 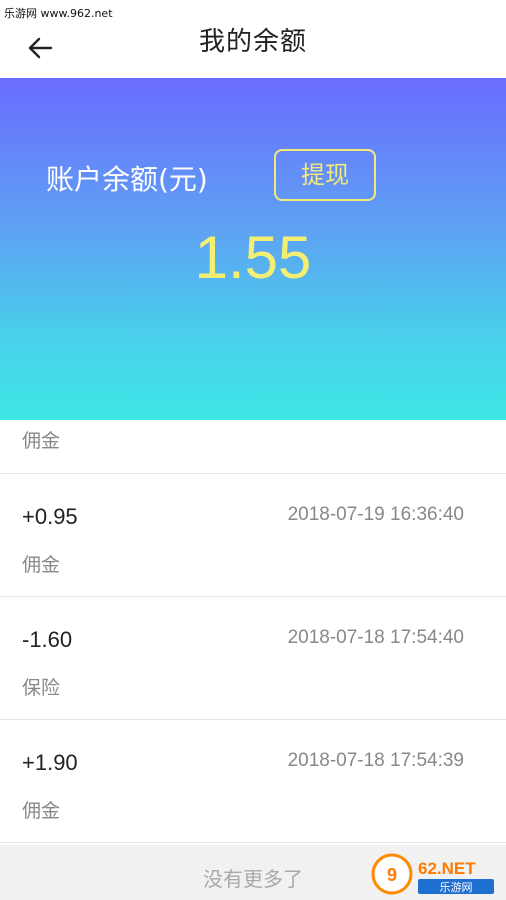 What do you see at coordinates (253, 13) in the screenshot?
I see `status-bar: 乐游网 www.962.net` at bounding box center [253, 13].